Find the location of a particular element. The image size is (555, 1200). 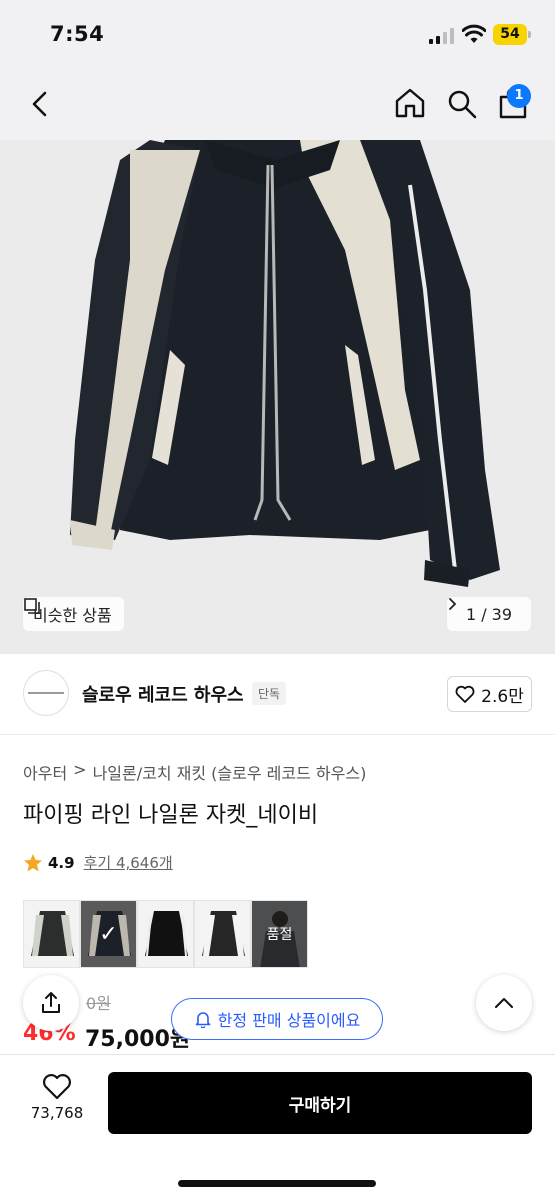

selected-check-icon: ✓ is located at coordinates (108, 934).